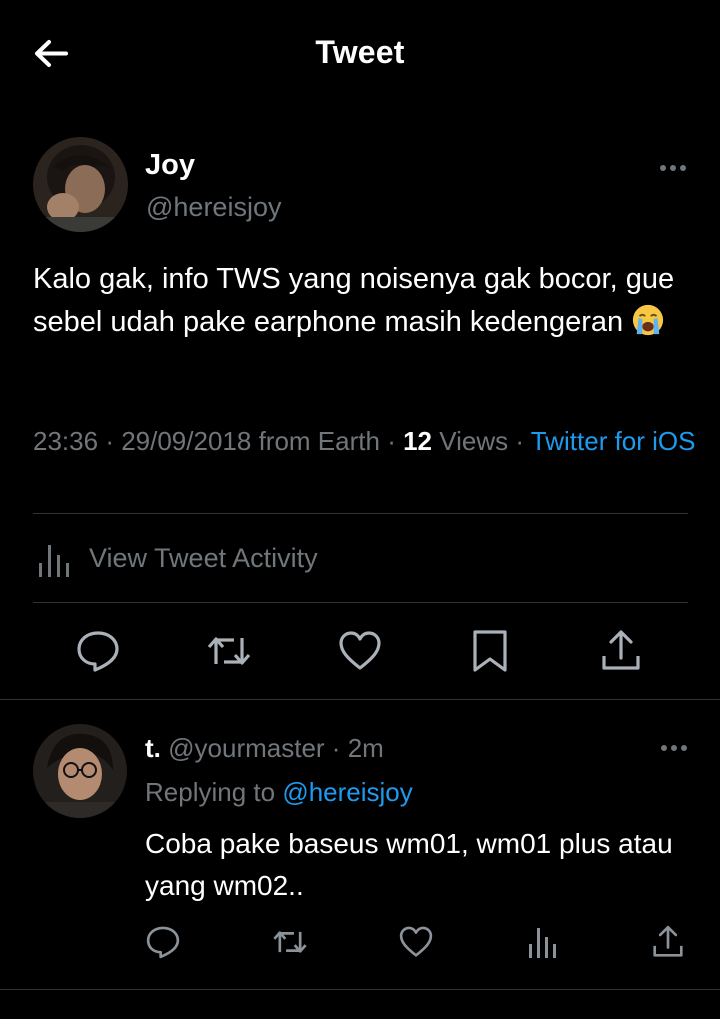  I want to click on reply-author-avatar, so click(80, 771).